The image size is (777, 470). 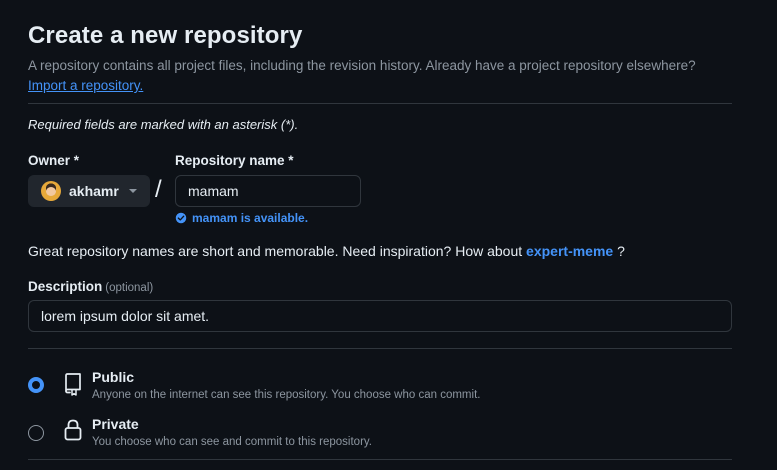 I want to click on description-input, so click(x=380, y=316).